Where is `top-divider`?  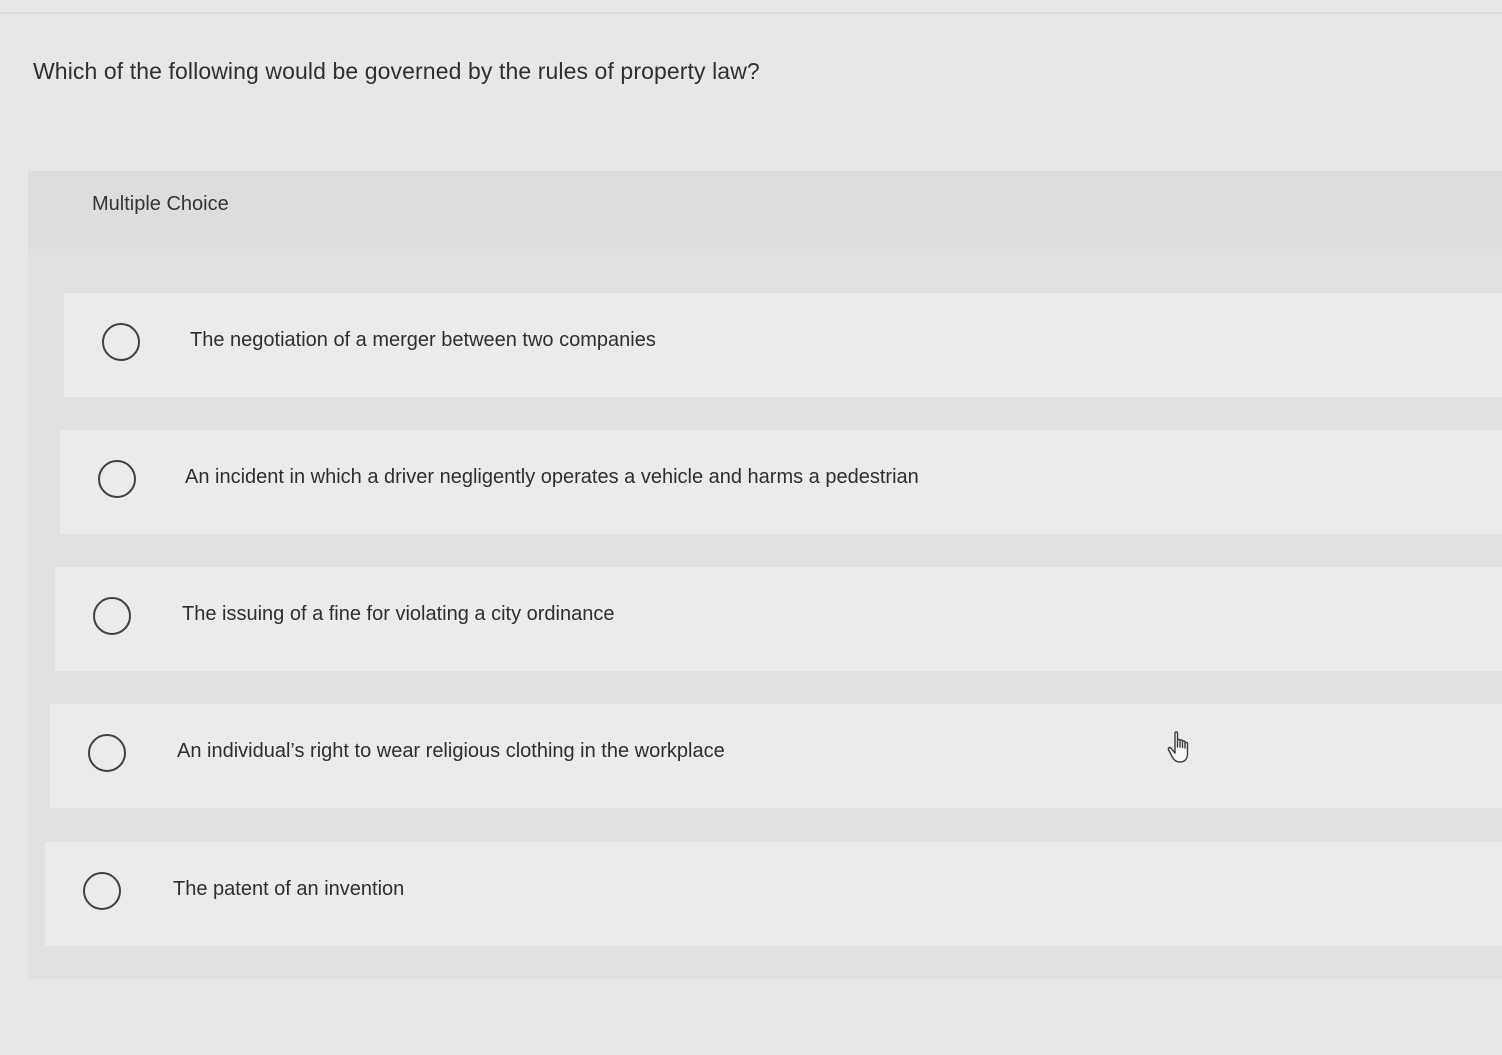 top-divider is located at coordinates (751, 13).